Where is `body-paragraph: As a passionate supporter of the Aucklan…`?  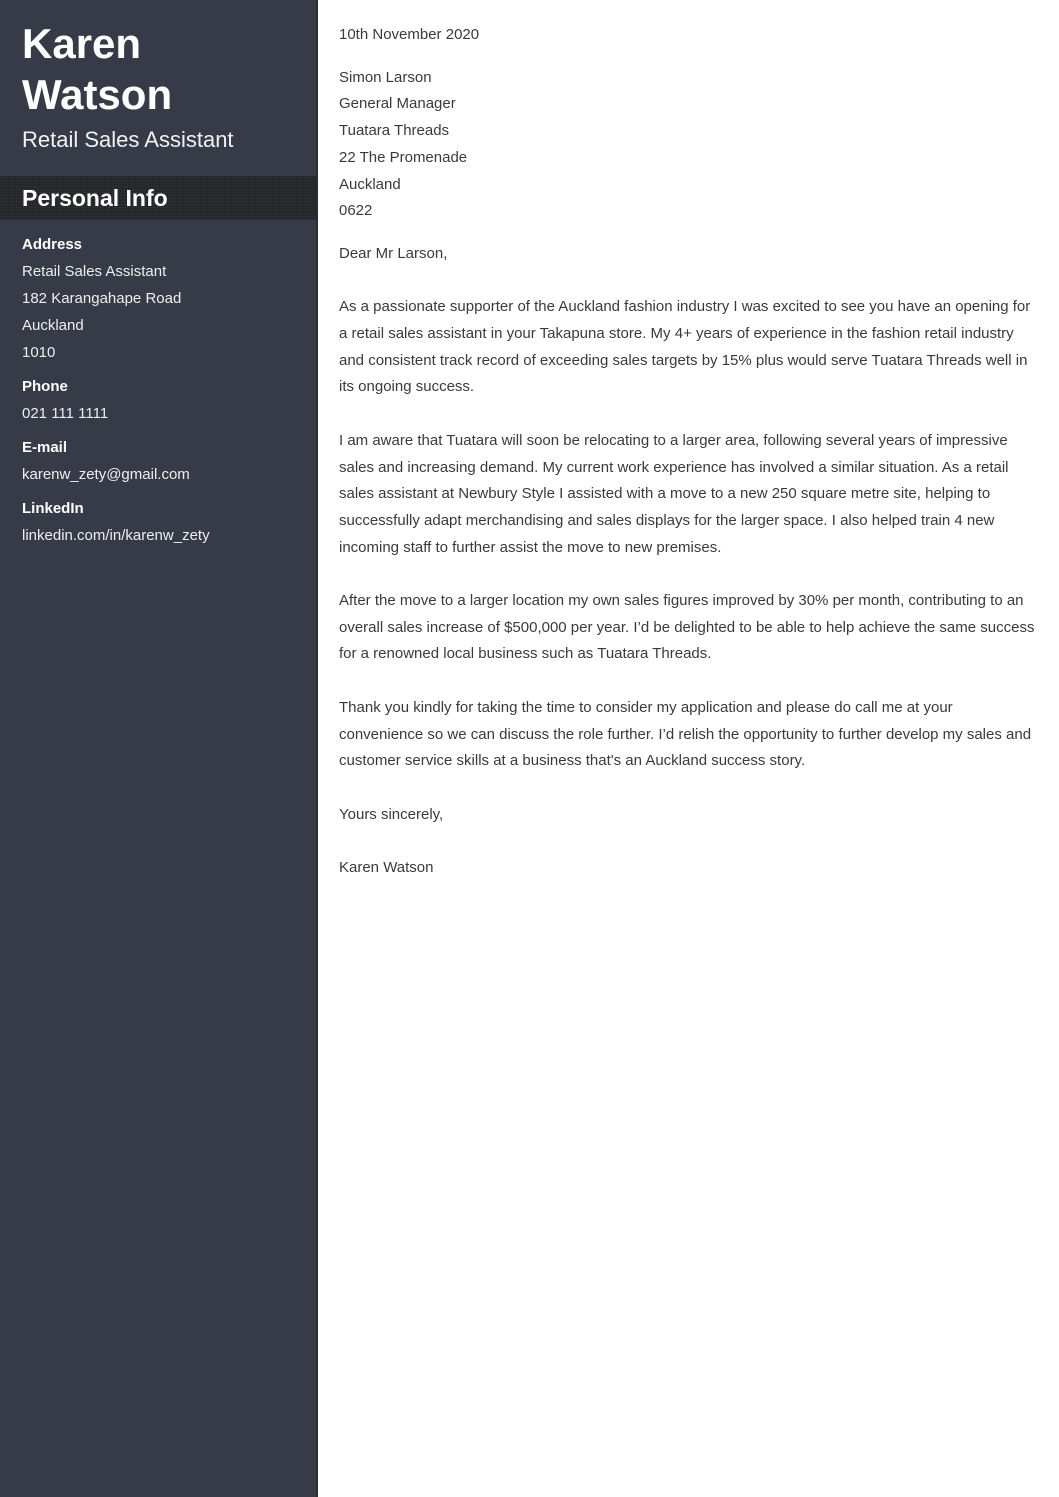
body-paragraph: As a passionate supporter of the Aucklan… is located at coordinates (685, 347).